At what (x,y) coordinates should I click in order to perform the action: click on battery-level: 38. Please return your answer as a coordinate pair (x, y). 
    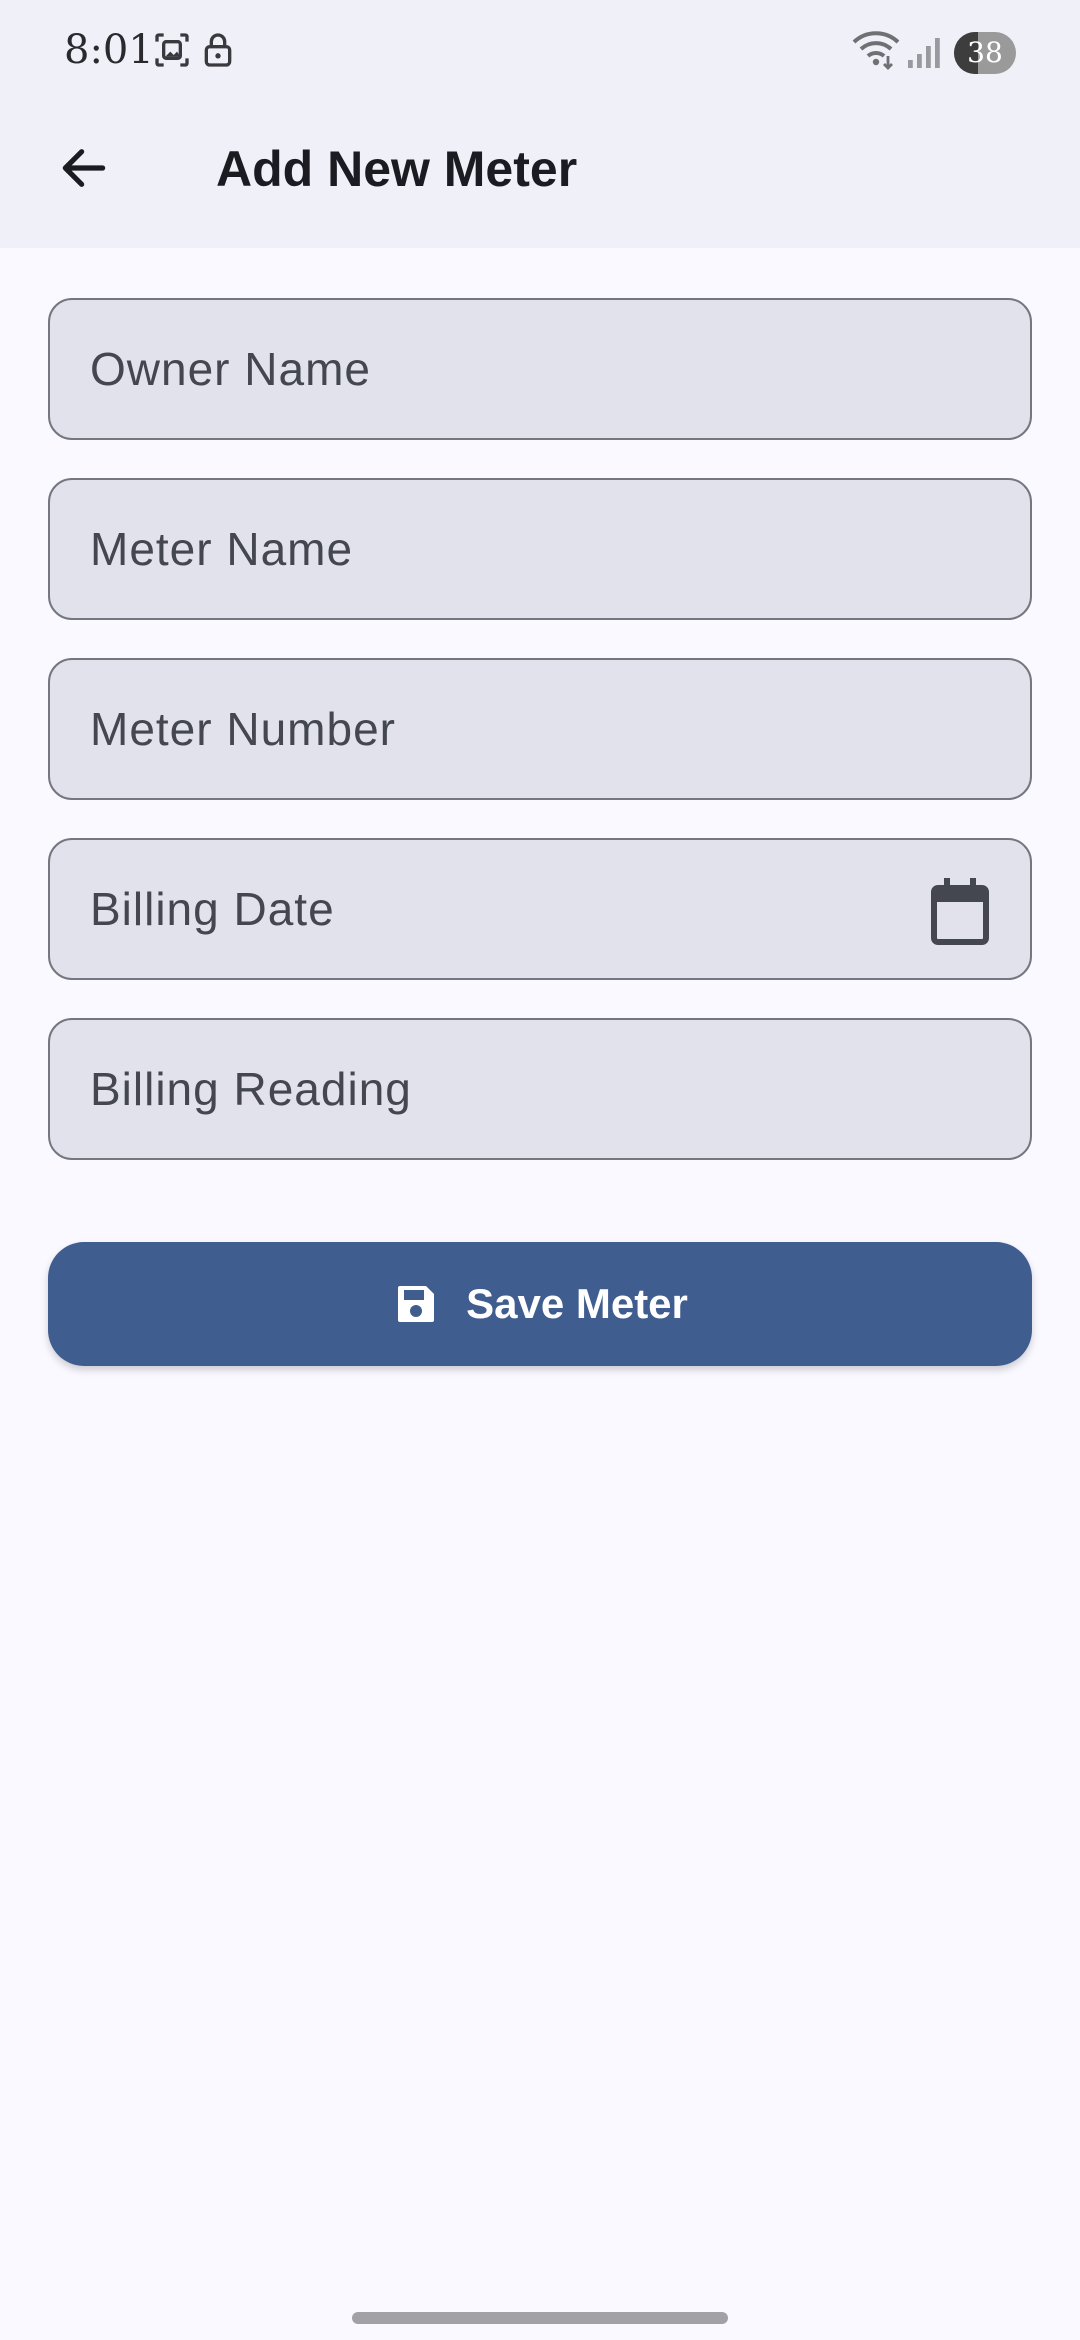
    Looking at the image, I should click on (985, 52).